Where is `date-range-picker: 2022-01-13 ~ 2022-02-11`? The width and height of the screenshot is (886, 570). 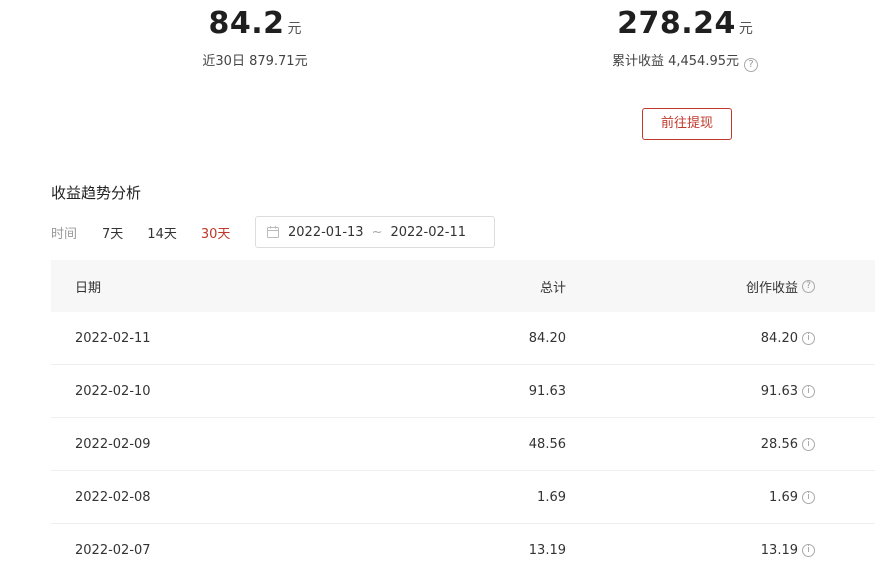 date-range-picker: 2022-01-13 ~ 2022-02-11 is located at coordinates (375, 232).